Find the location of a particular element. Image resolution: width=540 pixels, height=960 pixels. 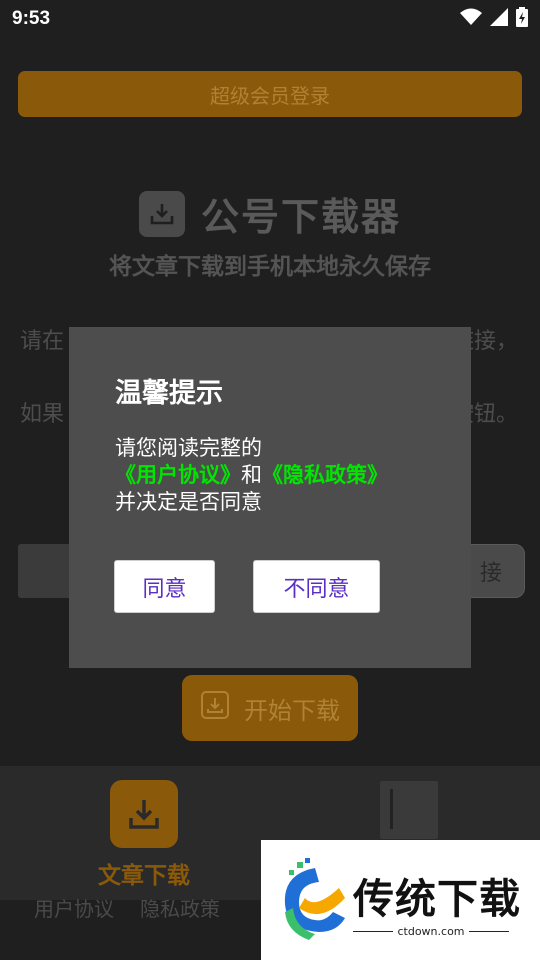

watermark-logo-icon is located at coordinates (314, 899).